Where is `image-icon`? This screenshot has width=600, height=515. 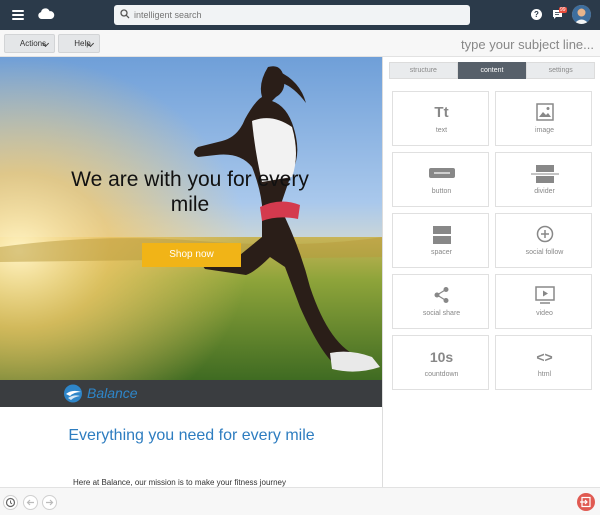 image-icon is located at coordinates (544, 113).